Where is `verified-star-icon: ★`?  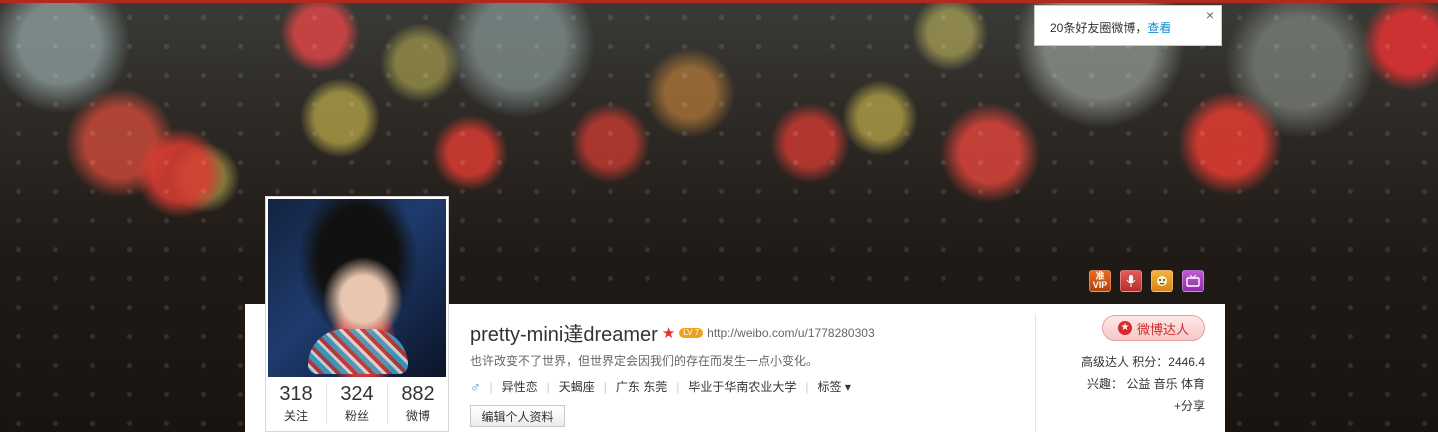 verified-star-icon: ★ is located at coordinates (668, 333).